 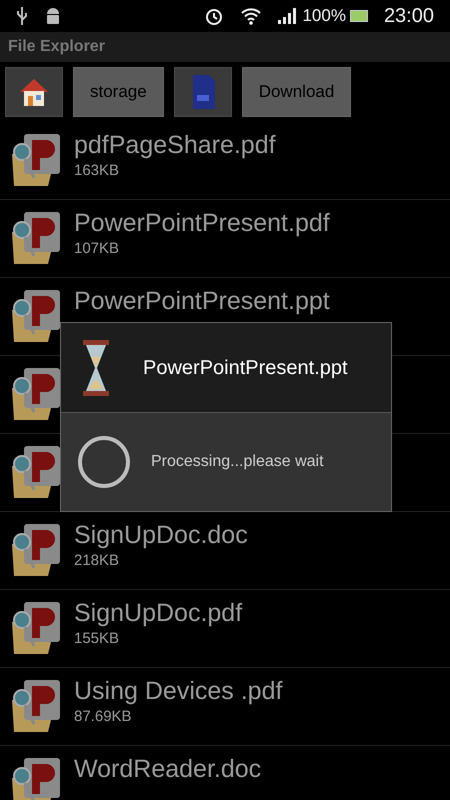 What do you see at coordinates (214, 16) in the screenshot?
I see `alarm-clock-icon` at bounding box center [214, 16].